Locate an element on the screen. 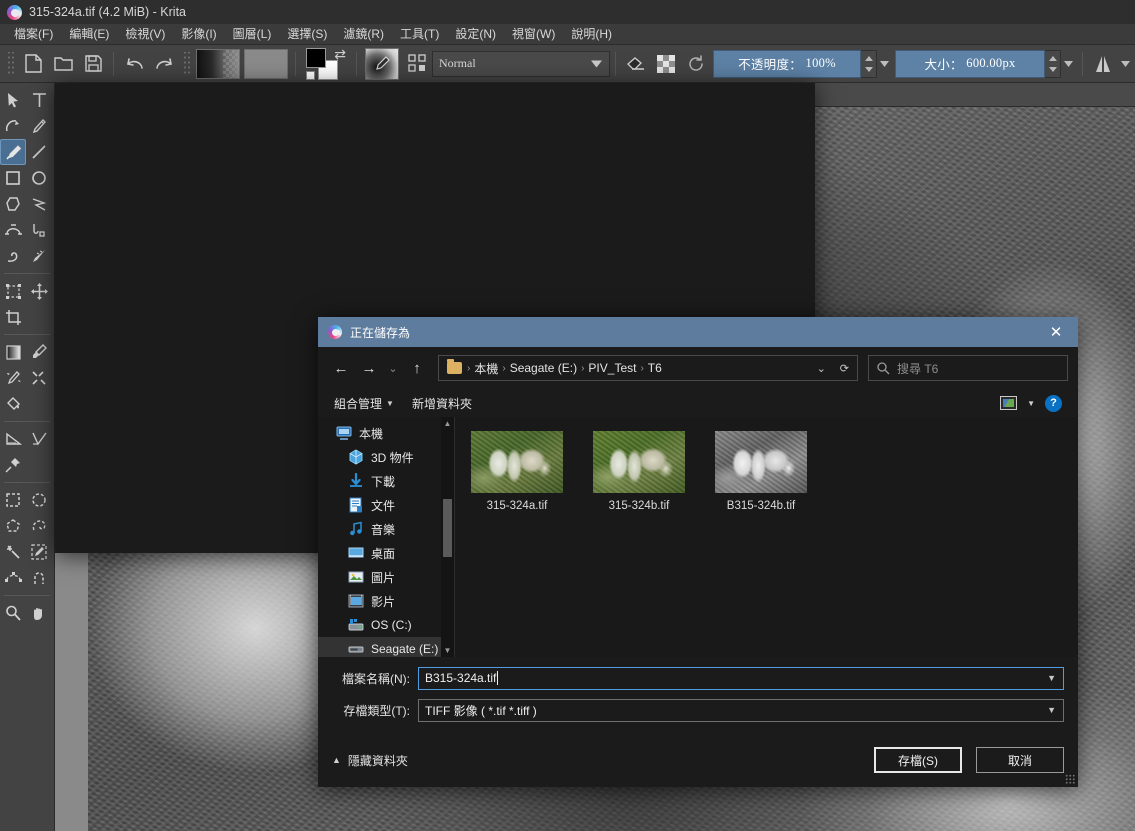 The image size is (1135, 831). size-options-caret is located at coordinates (1068, 64).